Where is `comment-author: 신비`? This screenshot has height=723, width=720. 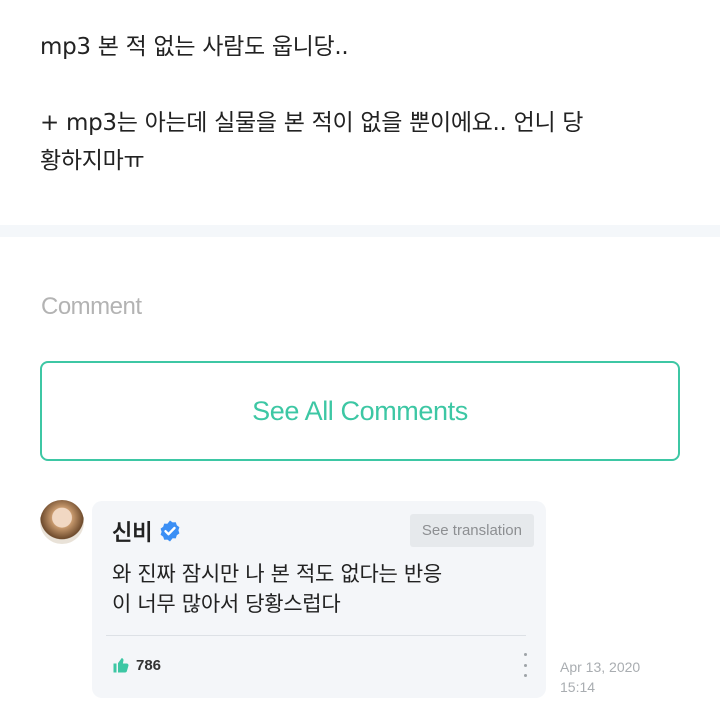
comment-author: 신비 is located at coordinates (147, 531).